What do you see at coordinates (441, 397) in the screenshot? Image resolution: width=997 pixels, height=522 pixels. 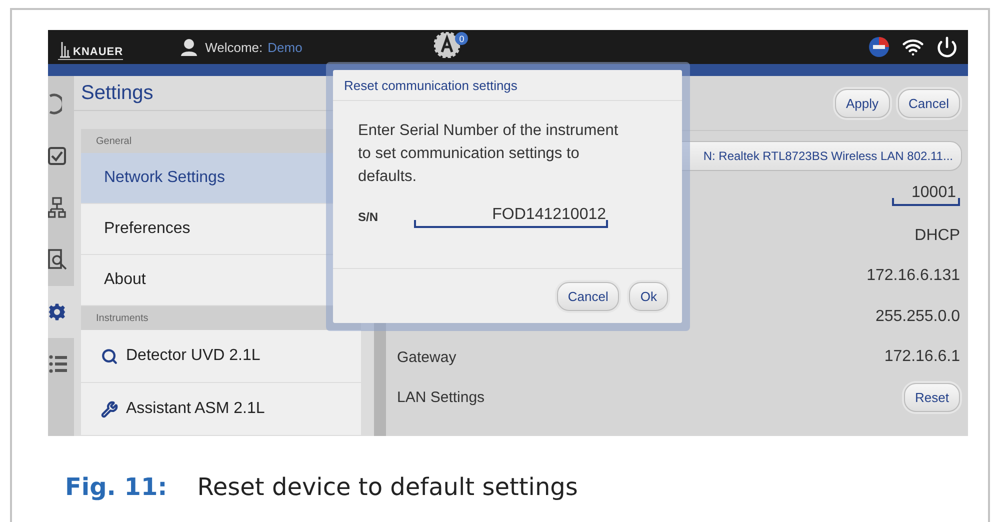 I see `setting-label: LAN Settings` at bounding box center [441, 397].